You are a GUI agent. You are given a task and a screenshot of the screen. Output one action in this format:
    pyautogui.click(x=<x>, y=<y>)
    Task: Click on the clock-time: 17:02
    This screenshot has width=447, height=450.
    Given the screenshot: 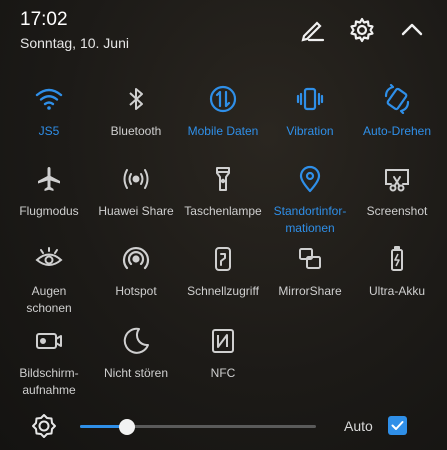 What is the action you would take?
    pyautogui.click(x=44, y=19)
    